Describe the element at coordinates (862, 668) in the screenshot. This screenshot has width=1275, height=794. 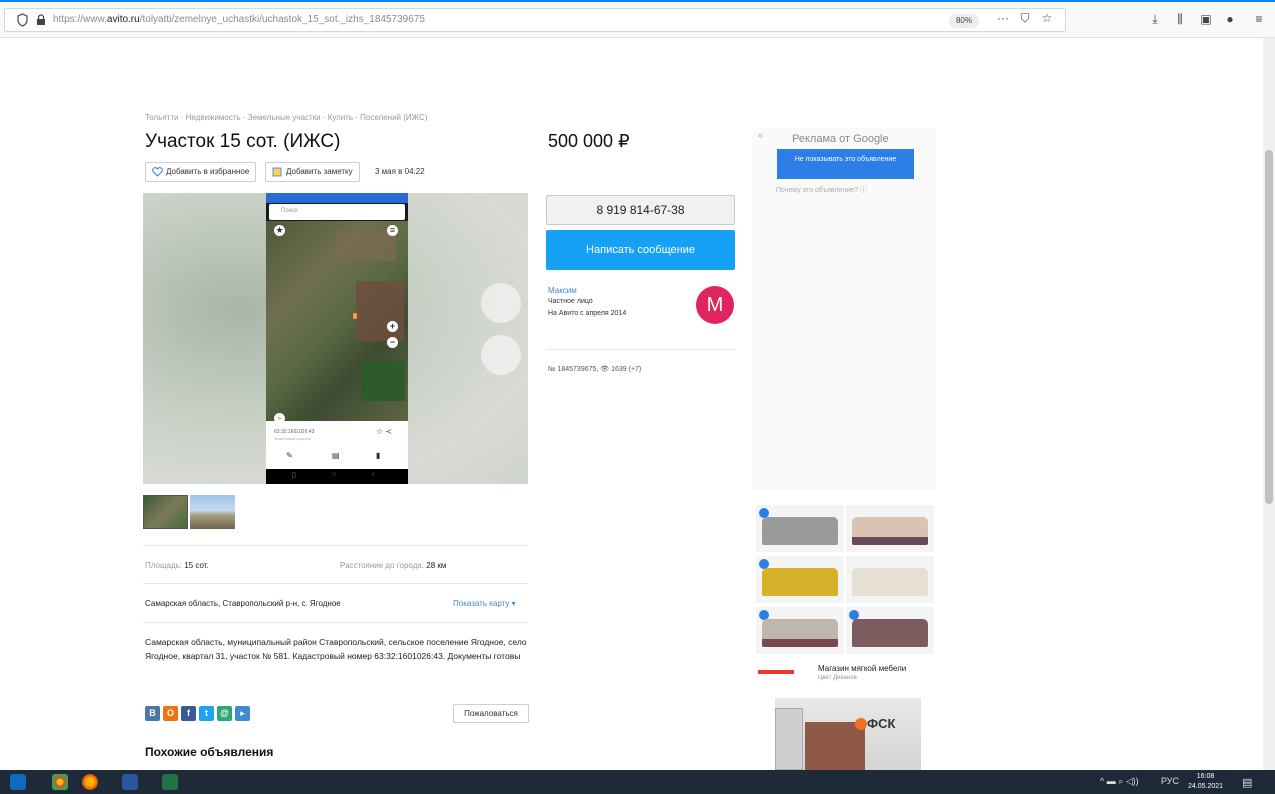
I see `sofa-ad-title: Магазин мягкой мебели` at that location.